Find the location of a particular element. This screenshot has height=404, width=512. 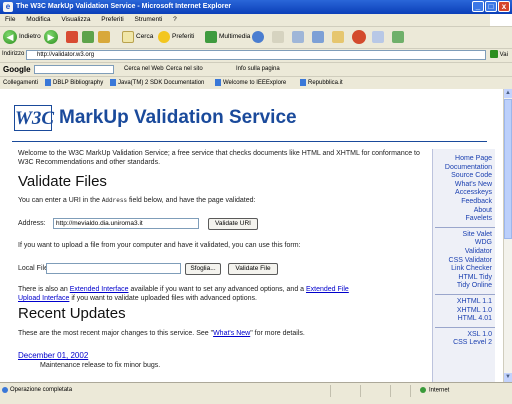

scrollbar-thumb is located at coordinates (508, 169).